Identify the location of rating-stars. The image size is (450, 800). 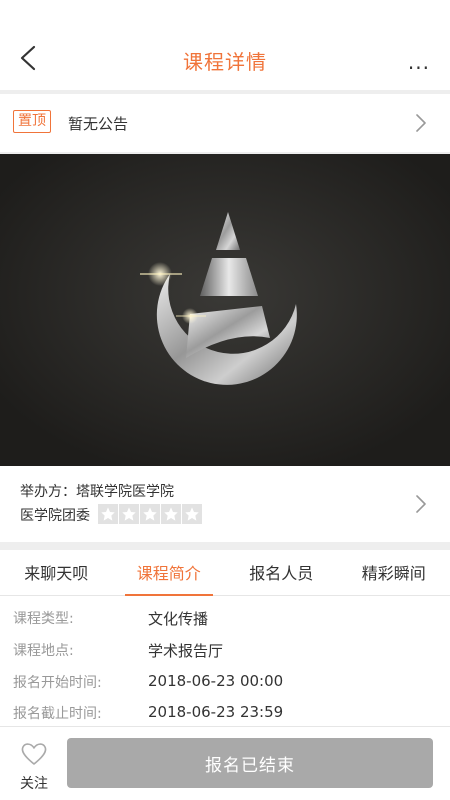
(150, 514).